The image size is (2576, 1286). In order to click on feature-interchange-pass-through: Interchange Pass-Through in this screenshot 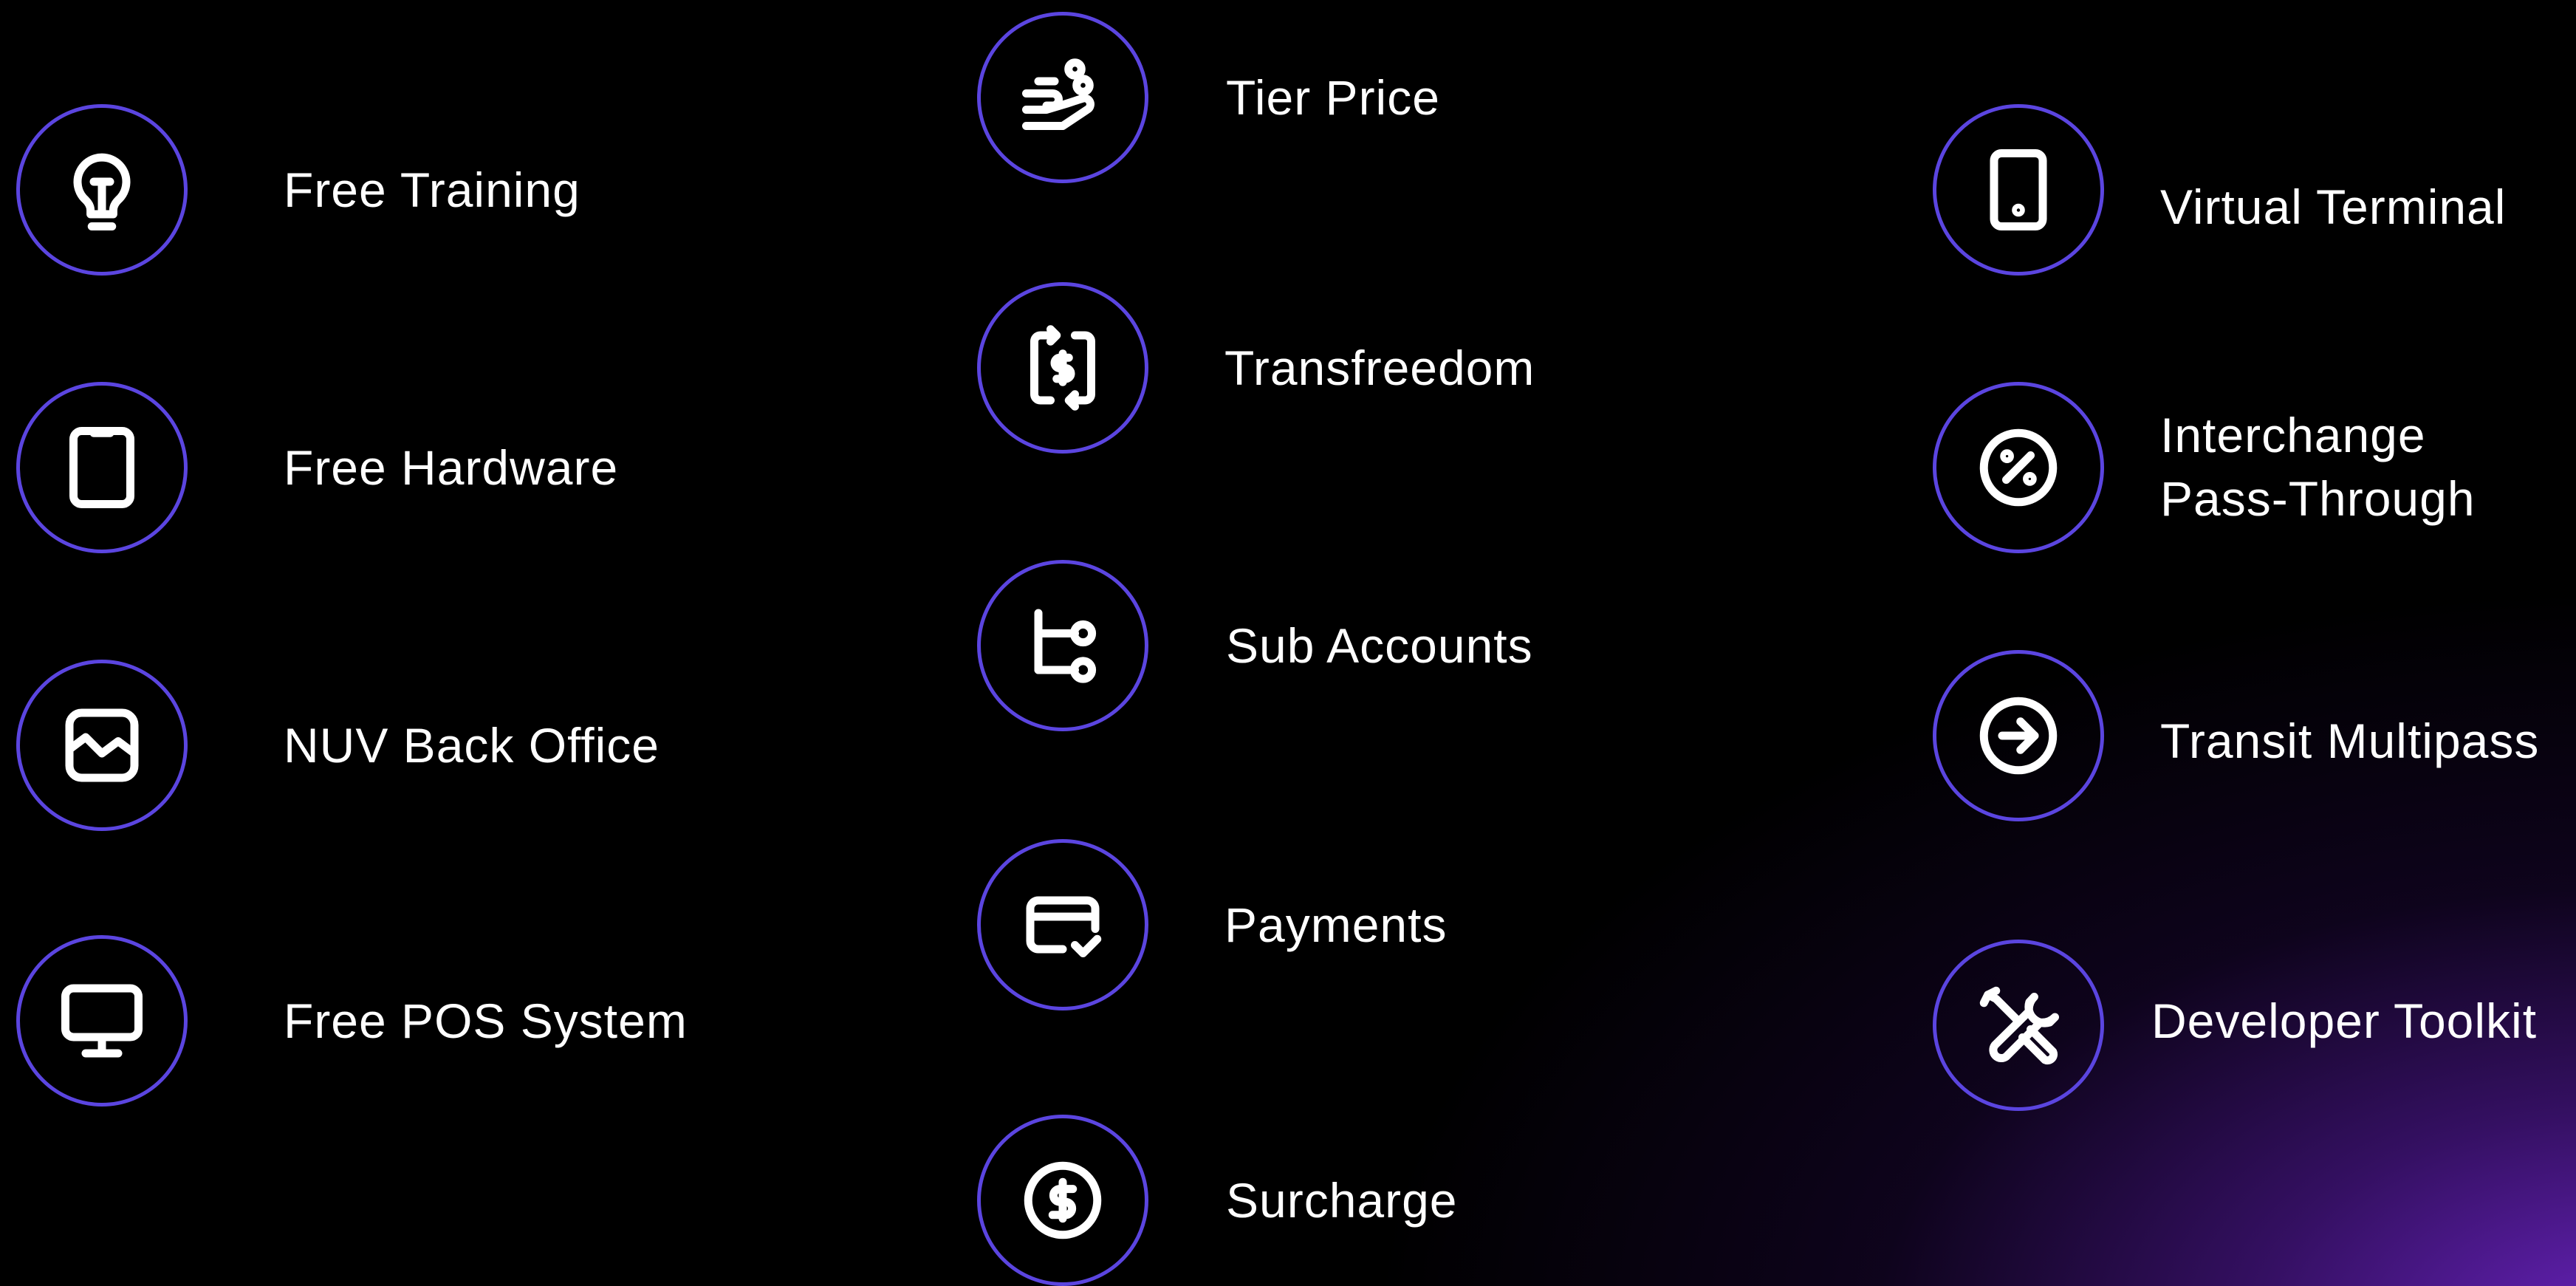, I will do `click(2238, 467)`.